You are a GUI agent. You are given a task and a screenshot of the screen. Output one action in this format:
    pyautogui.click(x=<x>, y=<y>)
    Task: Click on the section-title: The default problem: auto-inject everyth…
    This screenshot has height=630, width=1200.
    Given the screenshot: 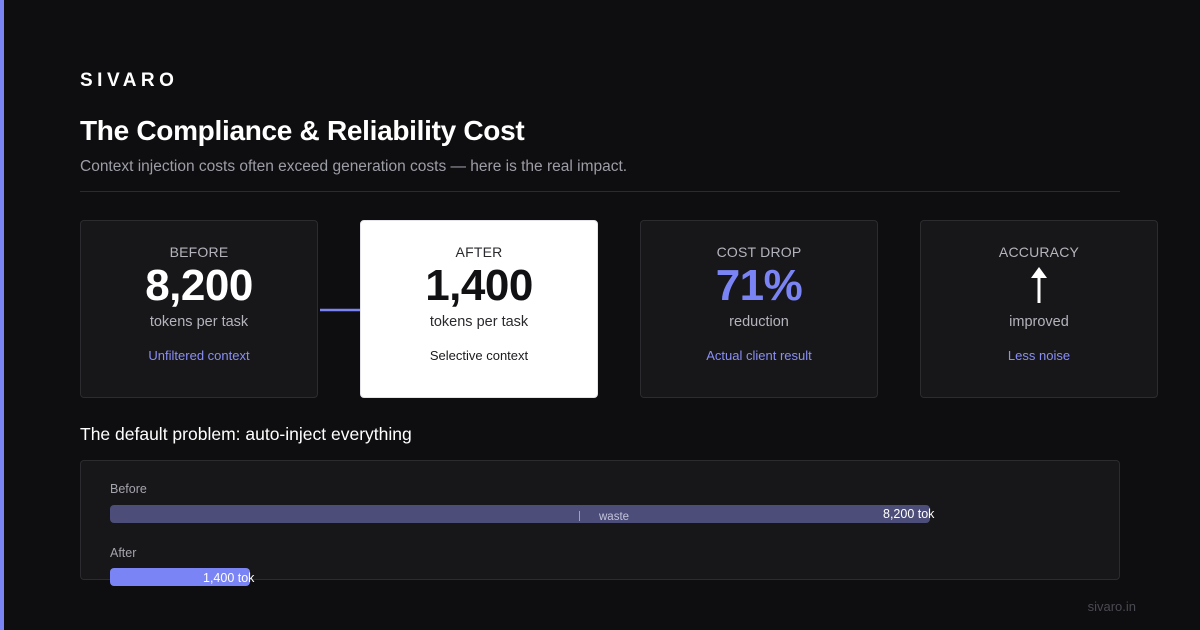 What is the action you would take?
    pyautogui.click(x=246, y=434)
    